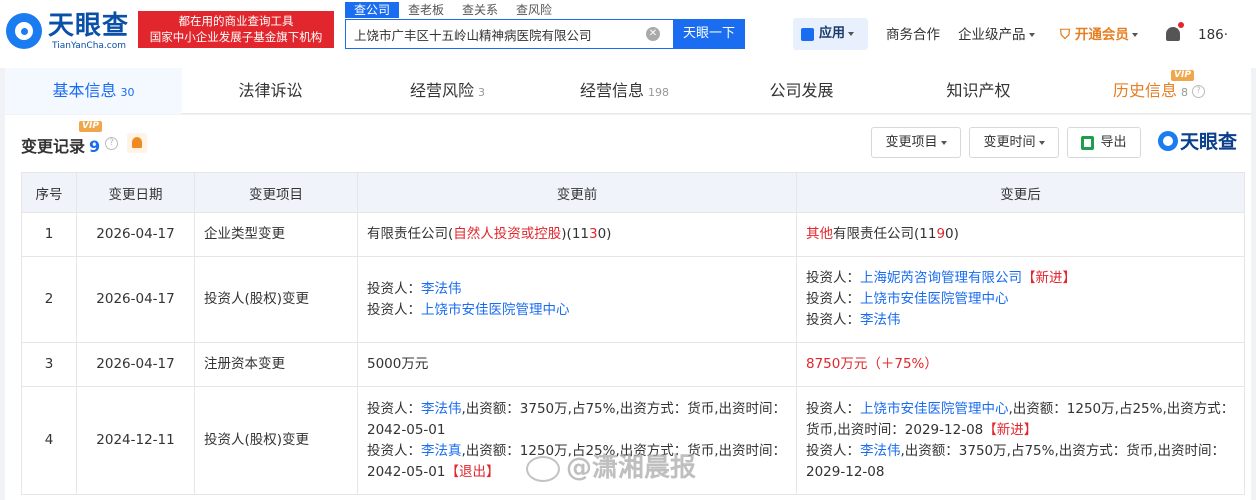 The image size is (1256, 500). What do you see at coordinates (71, 31) in the screenshot?
I see `tianyancha-logo: 天眼查 TianYanCha.com` at bounding box center [71, 31].